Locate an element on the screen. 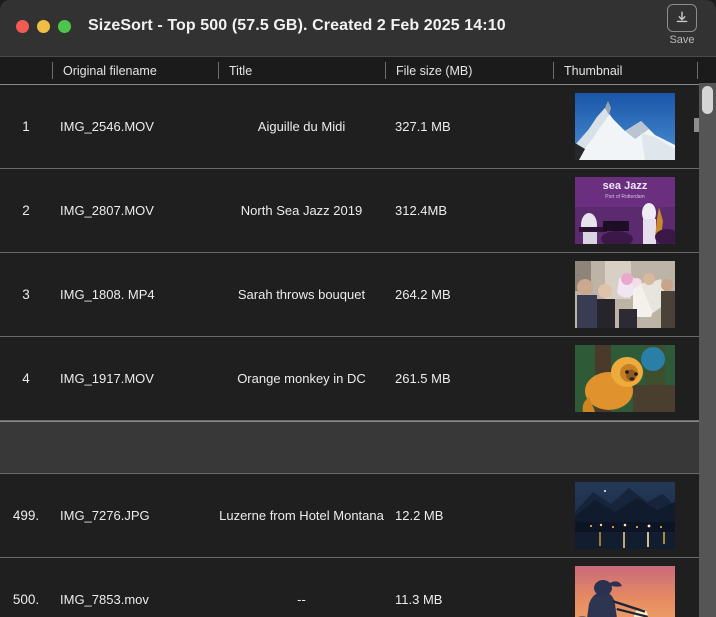 Image resolution: width=716 pixels, height=617 pixels. row-title: Luzerne from Hotel Montana is located at coordinates (301, 515).